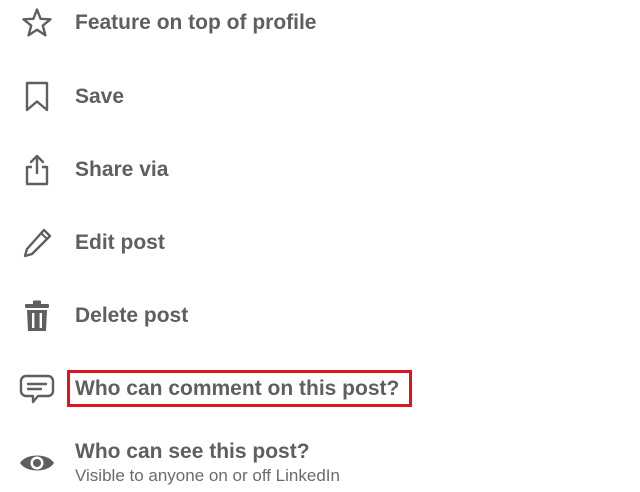 This screenshot has width=640, height=492. Describe the element at coordinates (207, 475) in the screenshot. I see `menu-item-sublabel: Visible to anyone on or off LinkedIn` at that location.